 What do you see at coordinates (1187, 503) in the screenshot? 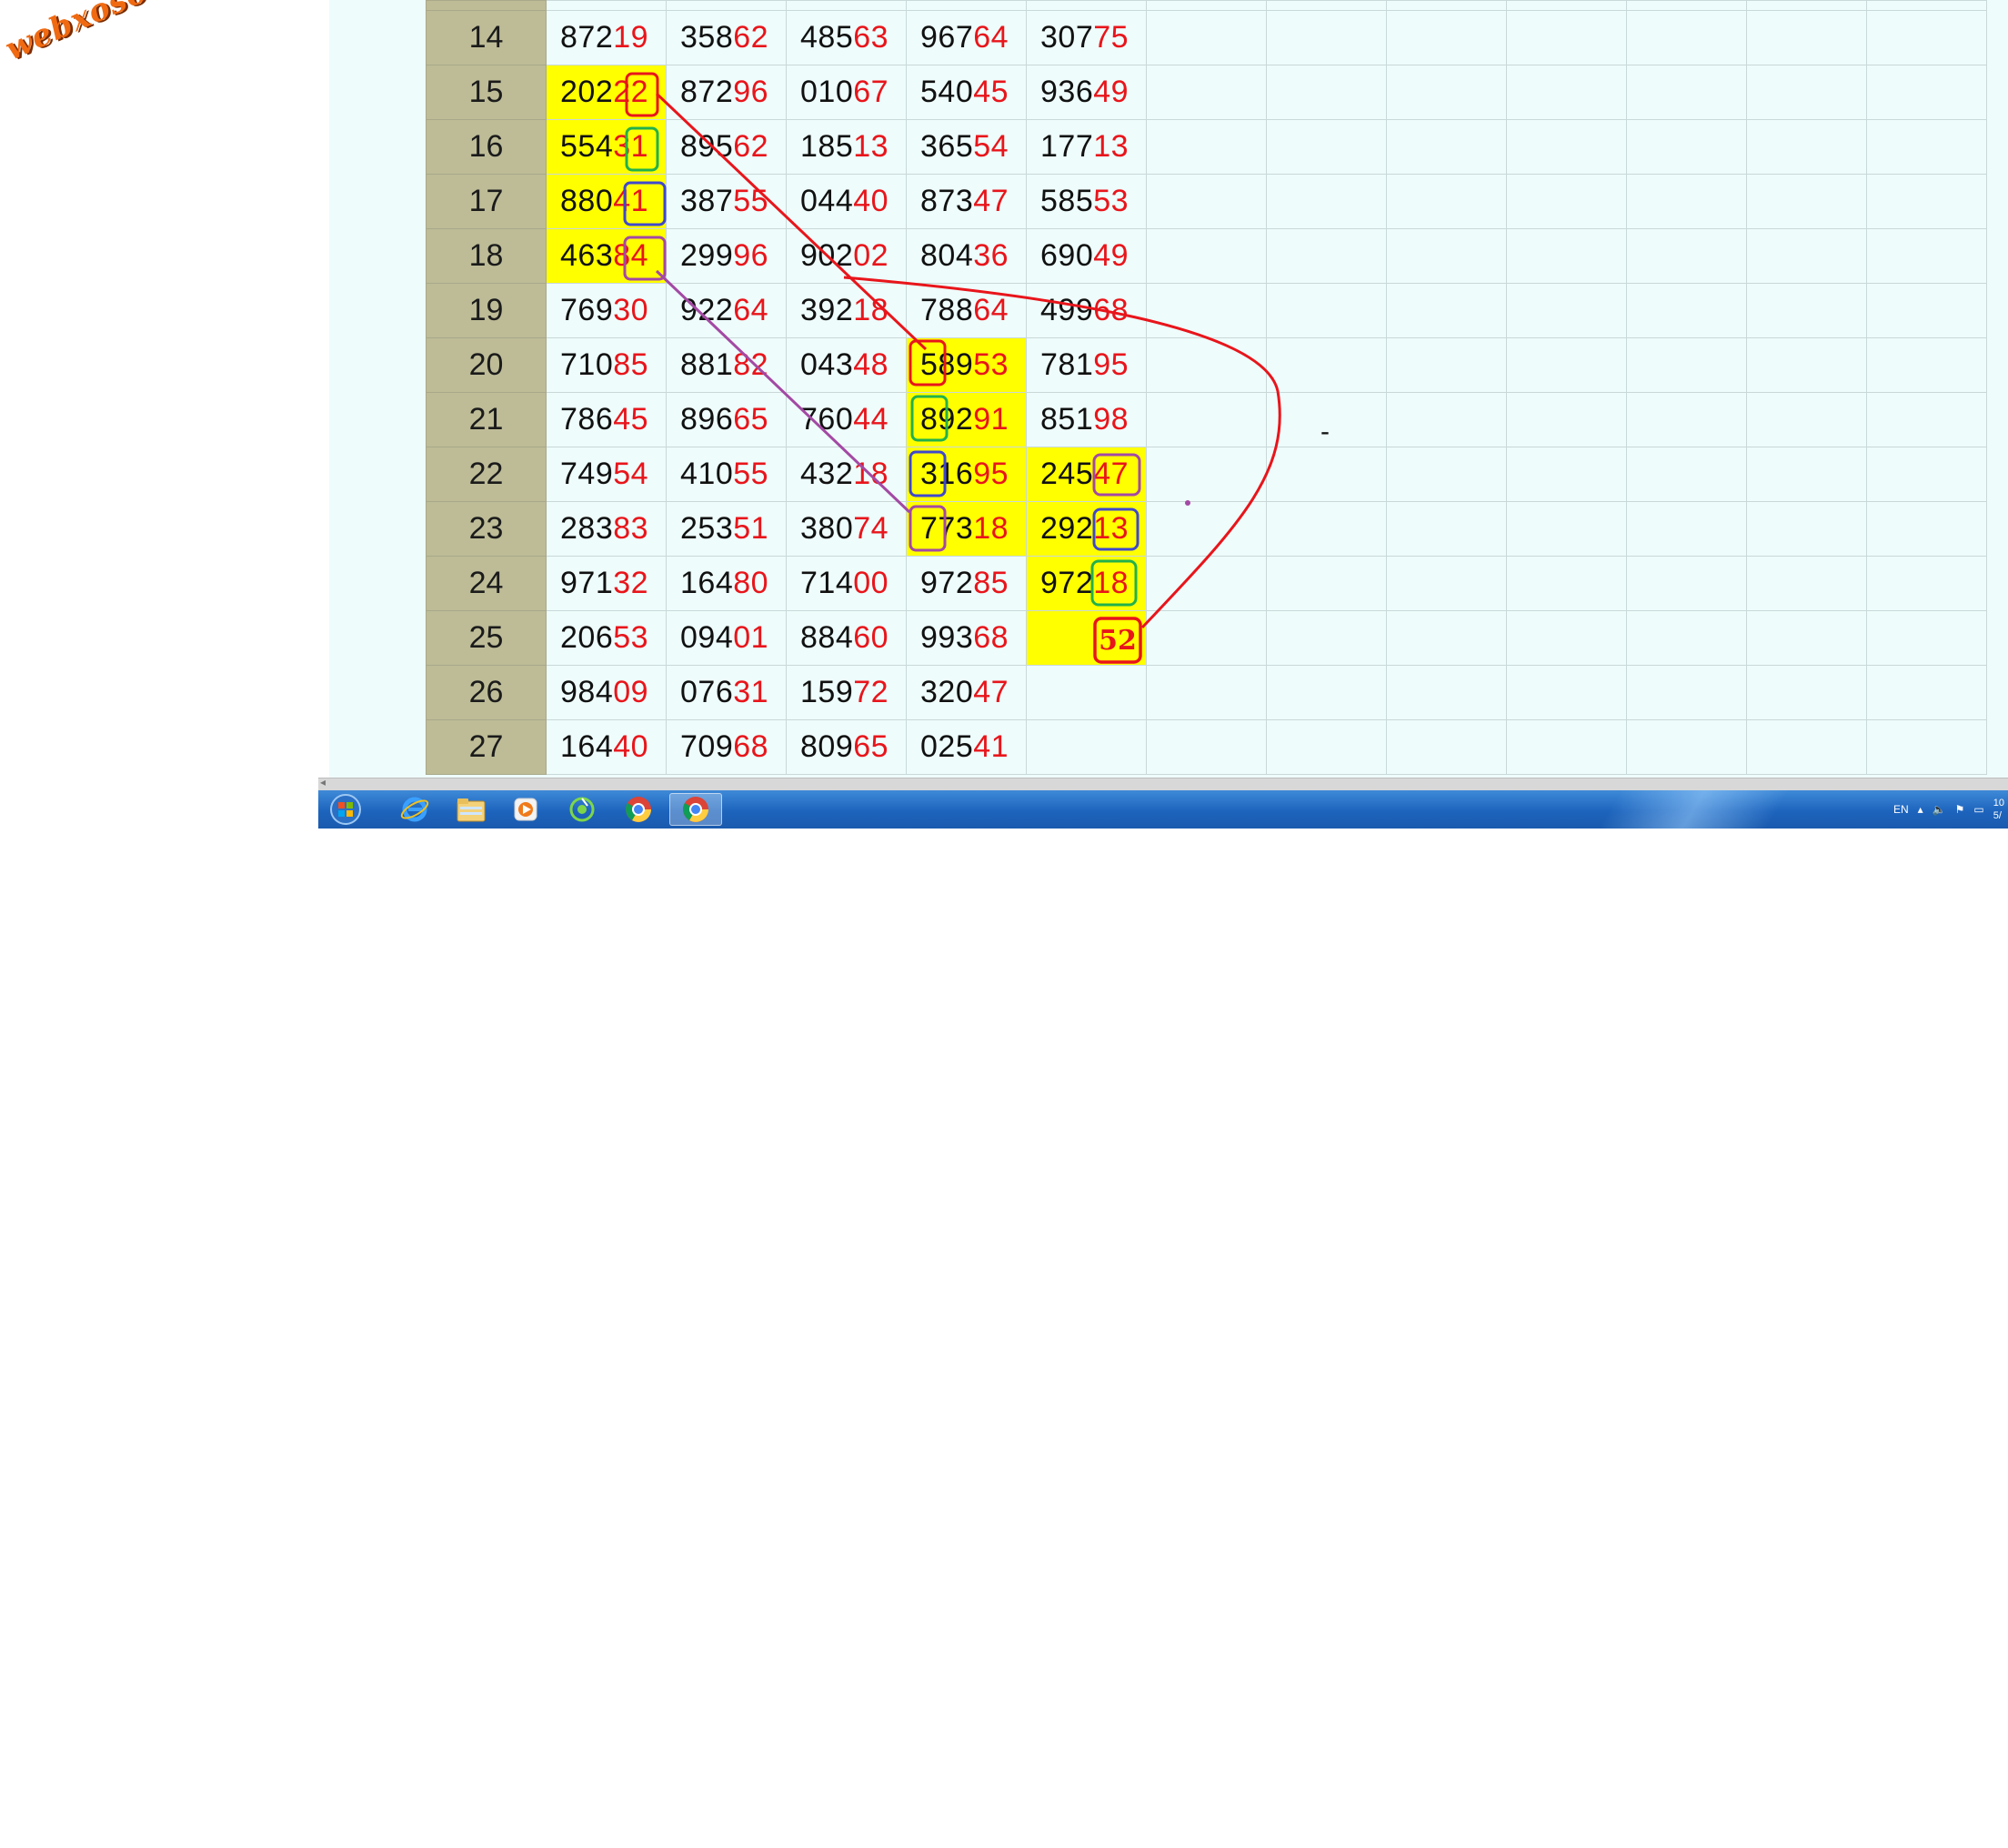
I see `purple-dot` at bounding box center [1187, 503].